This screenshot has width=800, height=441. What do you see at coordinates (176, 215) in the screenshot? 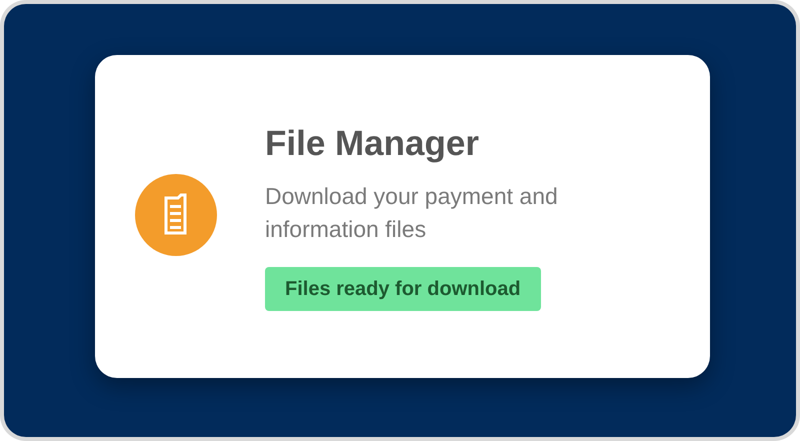
I see `document-icon` at bounding box center [176, 215].